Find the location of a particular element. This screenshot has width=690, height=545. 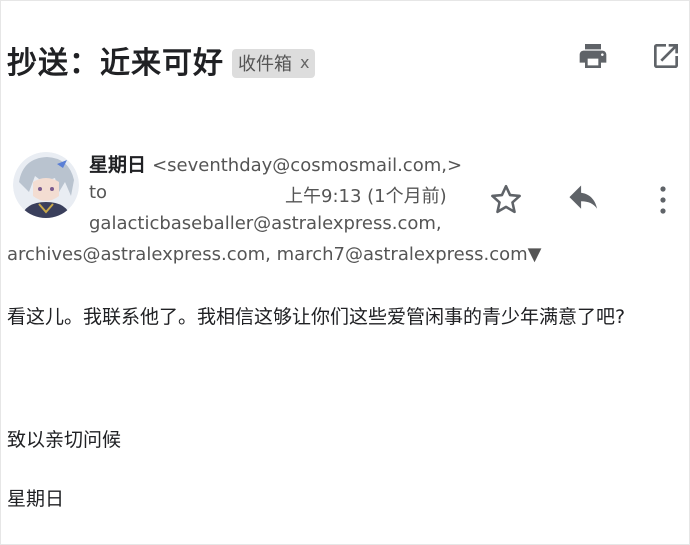

label-text: 收件箱 is located at coordinates (265, 64).